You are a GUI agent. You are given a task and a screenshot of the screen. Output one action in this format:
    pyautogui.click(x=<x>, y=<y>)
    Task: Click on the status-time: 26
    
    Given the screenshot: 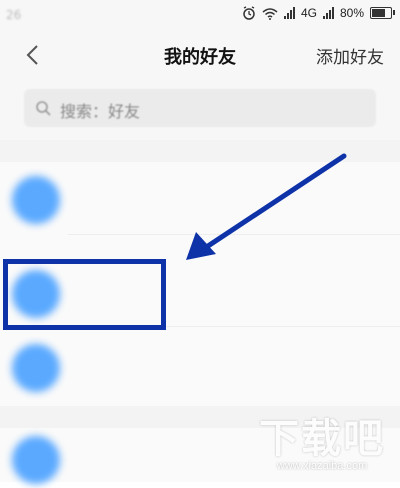 What is the action you would take?
    pyautogui.click(x=14, y=15)
    